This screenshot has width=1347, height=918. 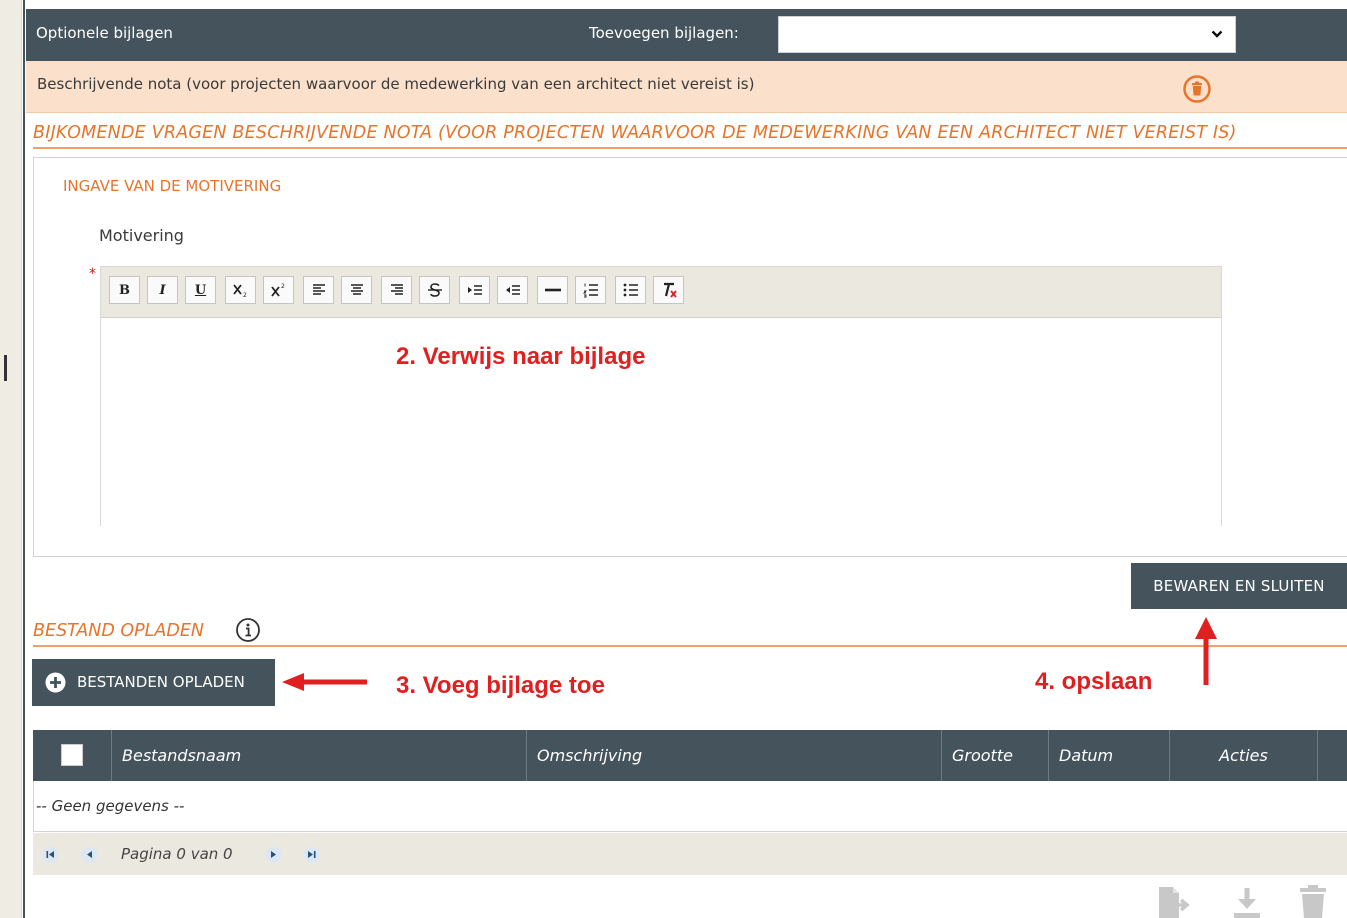 I want to click on page-indicator: Pagina 0 van 0, so click(x=177, y=854).